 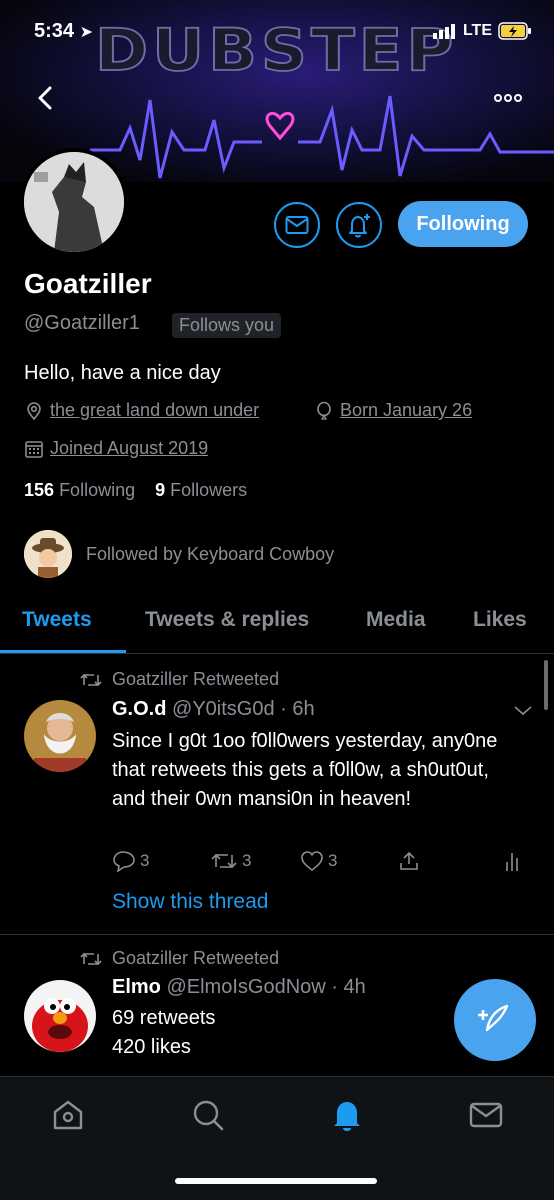 I want to click on reply-icon, so click(x=124, y=861).